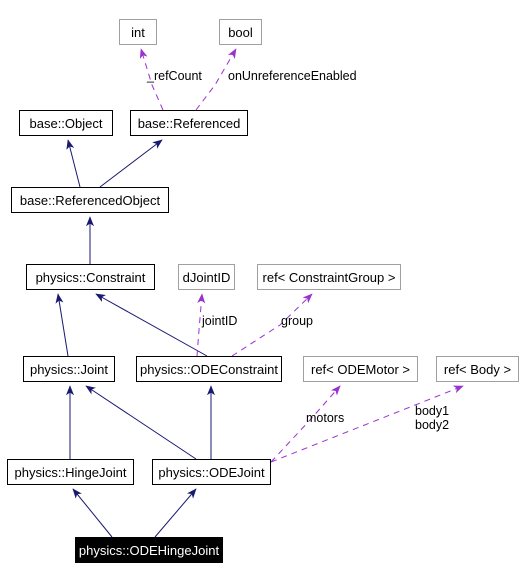  I want to click on class-node-label: dJointID, so click(206, 277).